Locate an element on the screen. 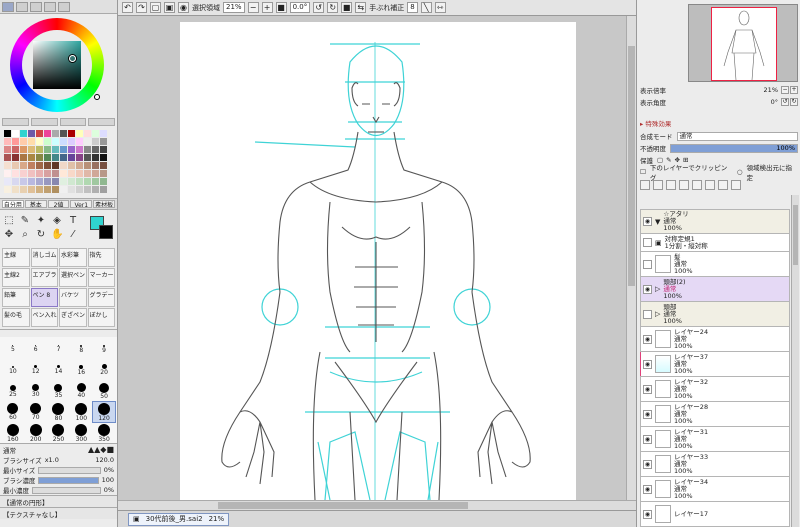 This screenshot has width=800, height=527. brush-tool-slot: ぼかし is located at coordinates (101, 317).